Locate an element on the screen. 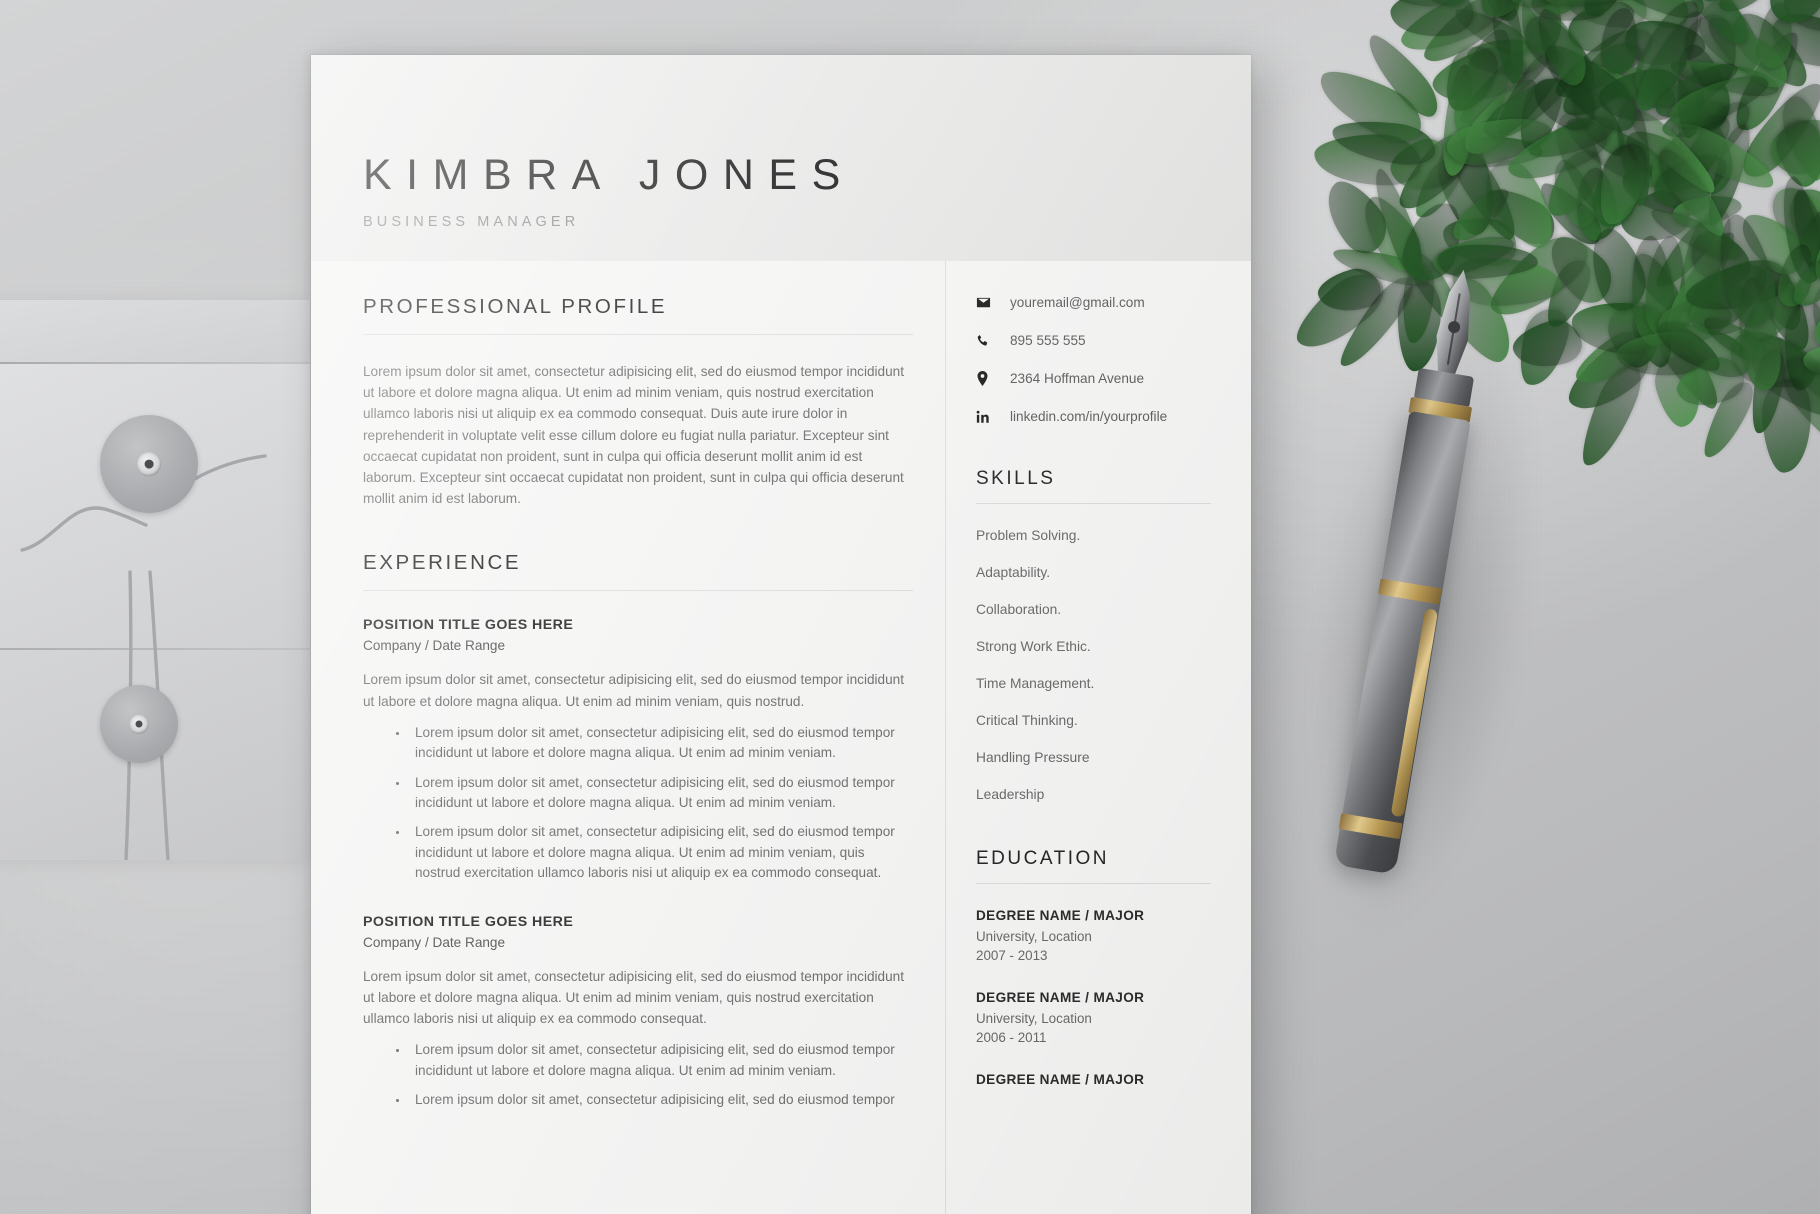 Image resolution: width=1820 pixels, height=1214 pixels. education-item: DEGREE NAME / MAJOR is located at coordinates (1093, 1079).